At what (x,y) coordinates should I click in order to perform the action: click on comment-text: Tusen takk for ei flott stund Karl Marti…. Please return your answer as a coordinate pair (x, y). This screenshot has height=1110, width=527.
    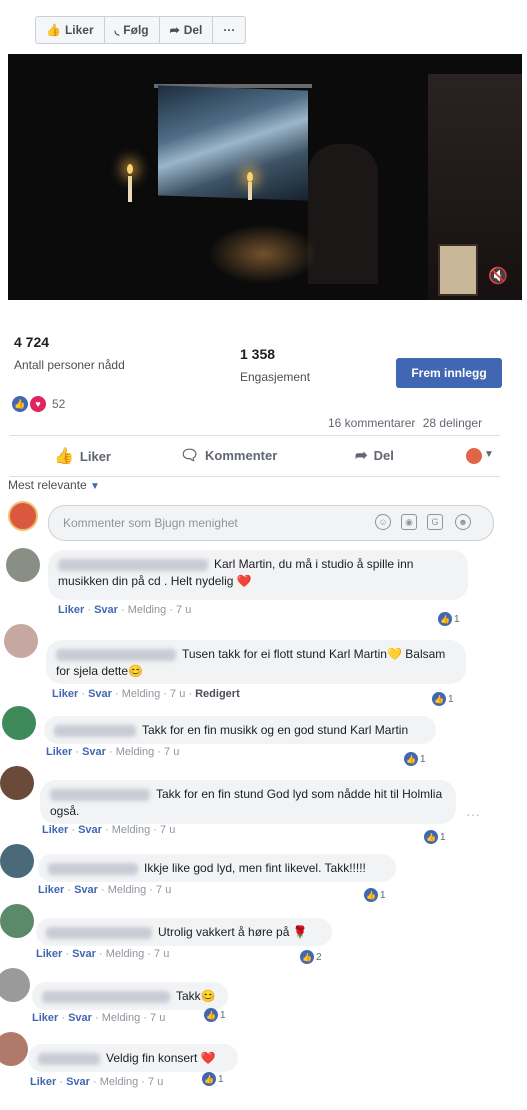
    Looking at the image, I should click on (284, 654).